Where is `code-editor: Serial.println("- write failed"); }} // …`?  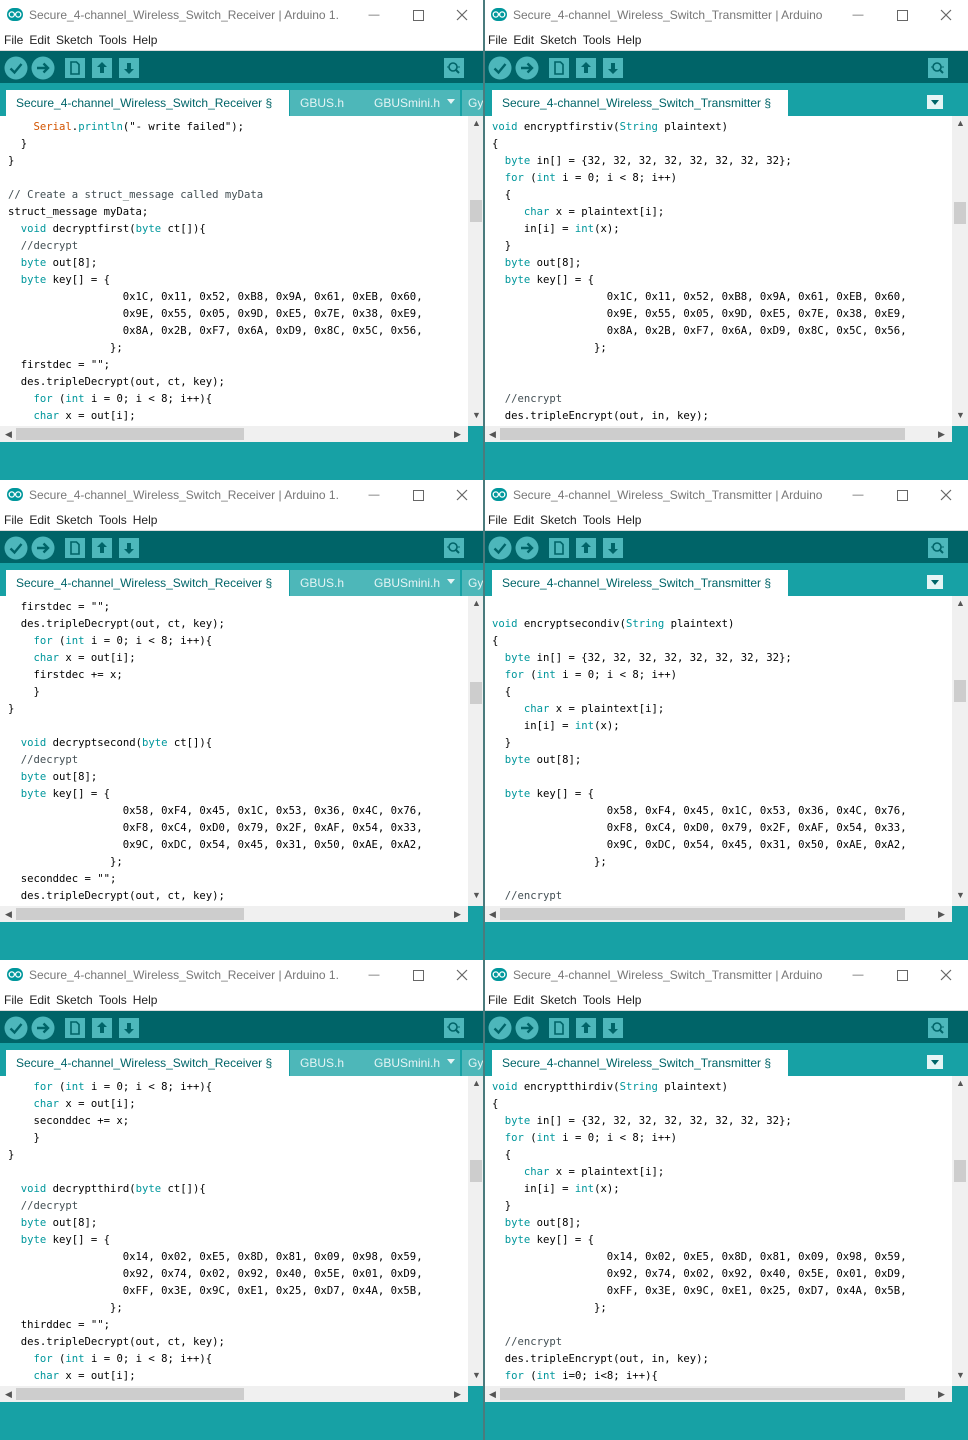
code-editor: Serial.println("- write failed"); }} // … is located at coordinates (242, 271).